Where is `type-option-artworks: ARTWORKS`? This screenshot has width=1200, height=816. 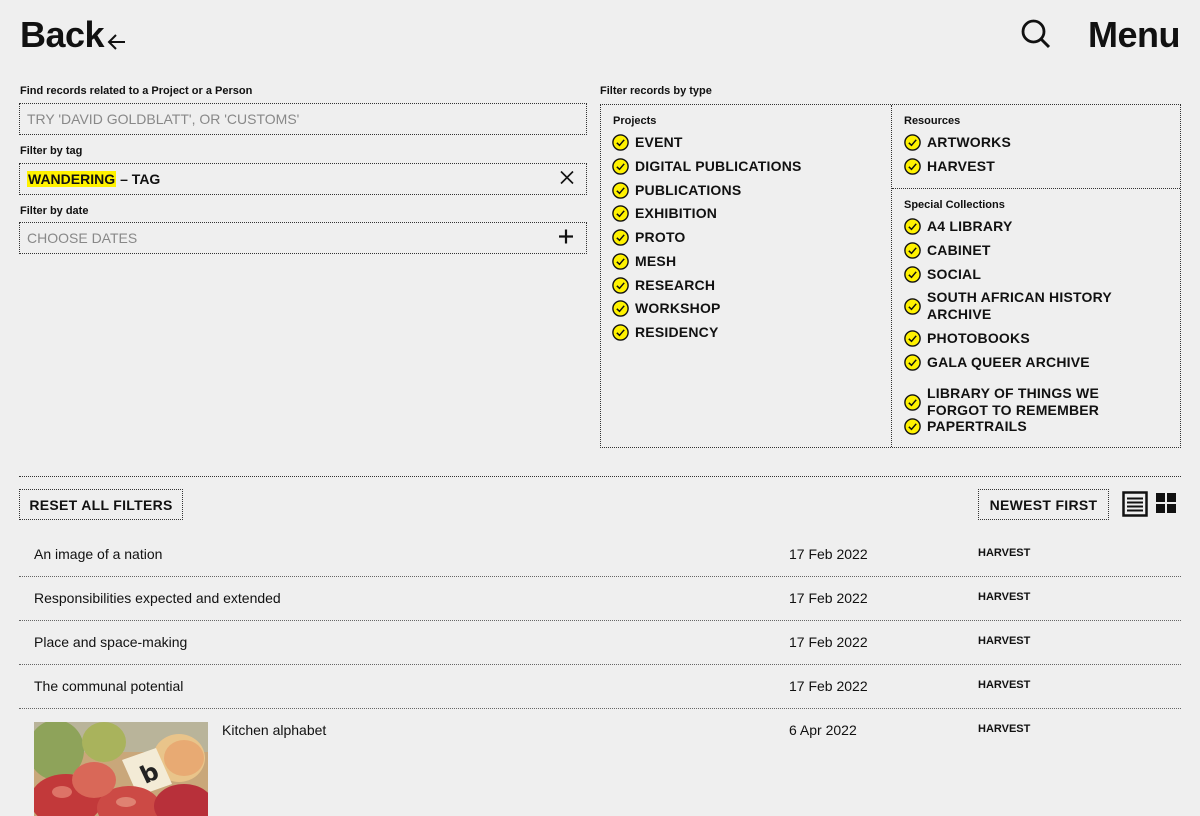
type-option-artworks: ARTWORKS is located at coordinates (957, 142).